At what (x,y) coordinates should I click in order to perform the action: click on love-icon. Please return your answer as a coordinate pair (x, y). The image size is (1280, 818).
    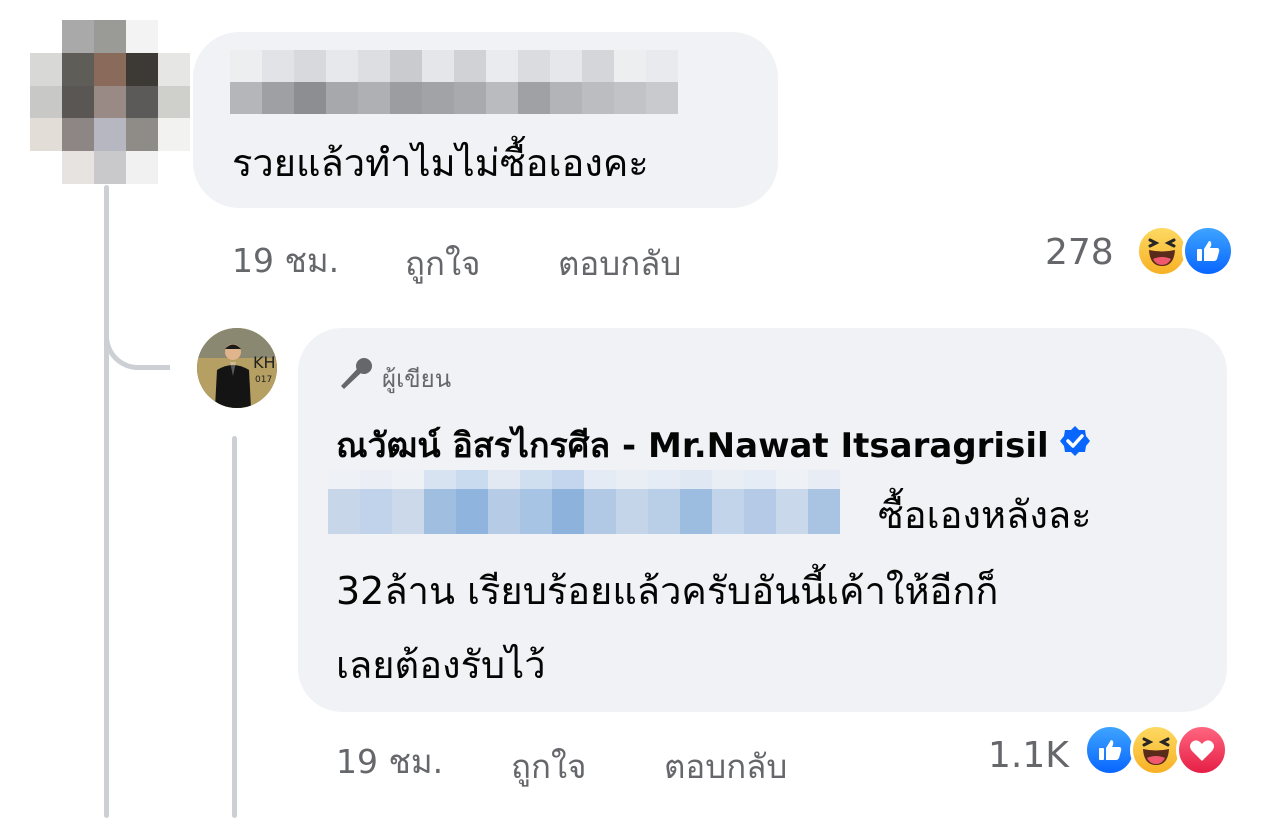
    Looking at the image, I should click on (1202, 750).